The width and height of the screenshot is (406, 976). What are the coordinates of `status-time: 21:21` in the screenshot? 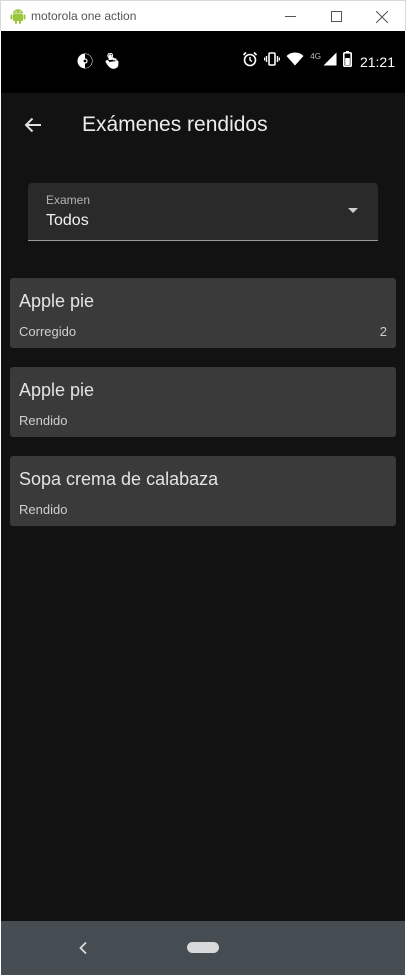 It's located at (377, 61).